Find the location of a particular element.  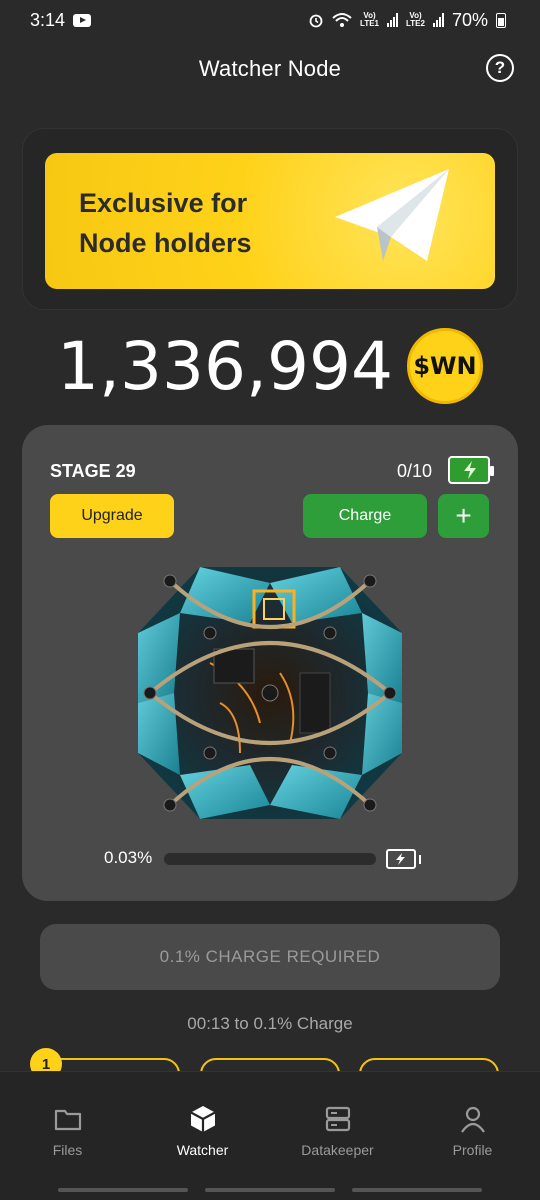

promo-banner: Exclusive for Node holders is located at coordinates (270, 221).